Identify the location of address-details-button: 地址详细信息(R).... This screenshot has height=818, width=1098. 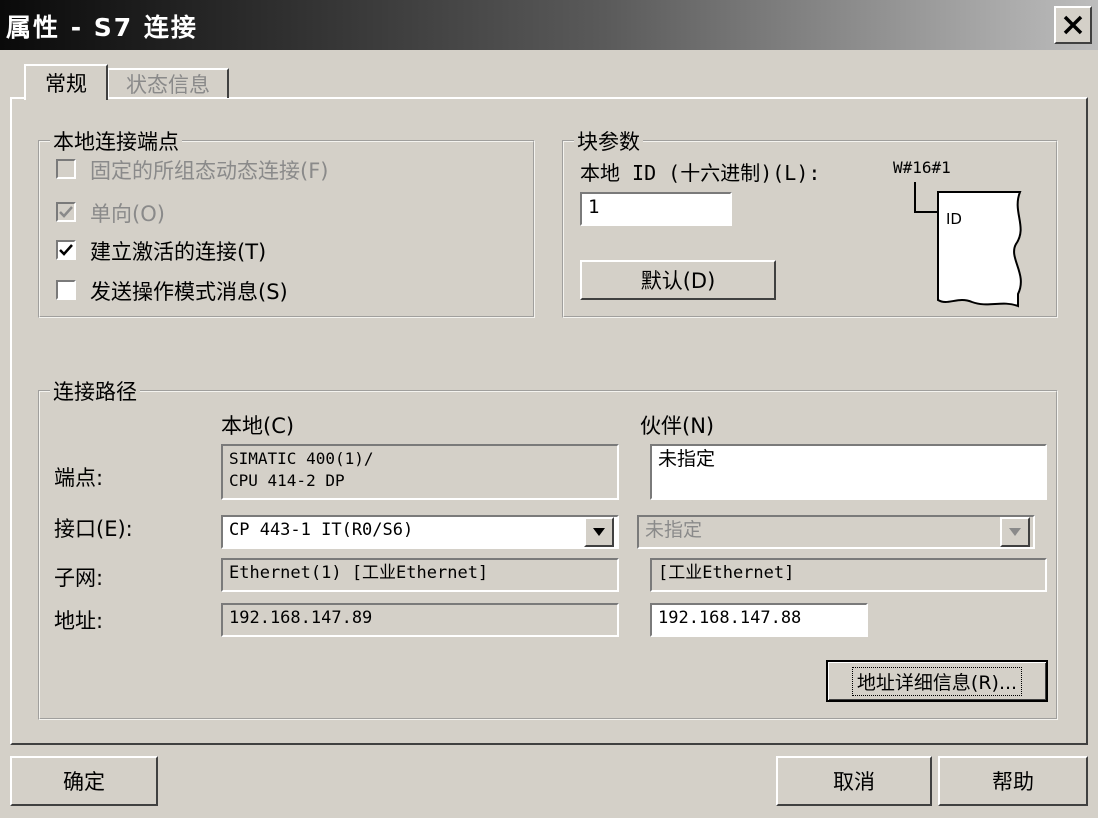
(937, 681).